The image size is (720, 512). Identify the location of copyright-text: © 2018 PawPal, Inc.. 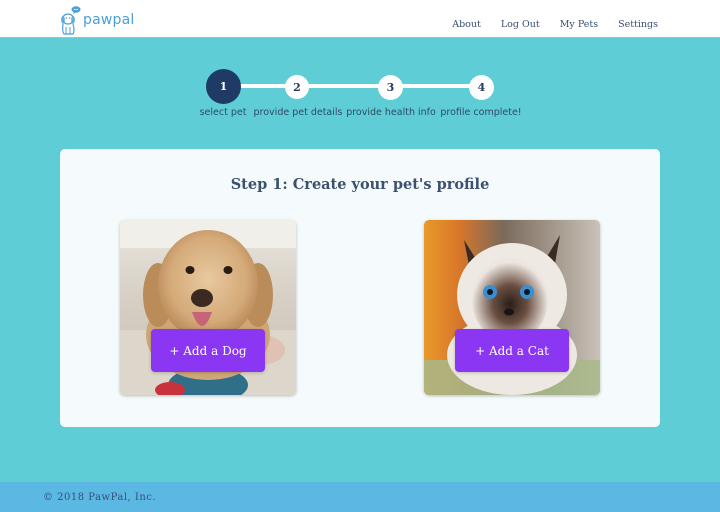
(100, 497).